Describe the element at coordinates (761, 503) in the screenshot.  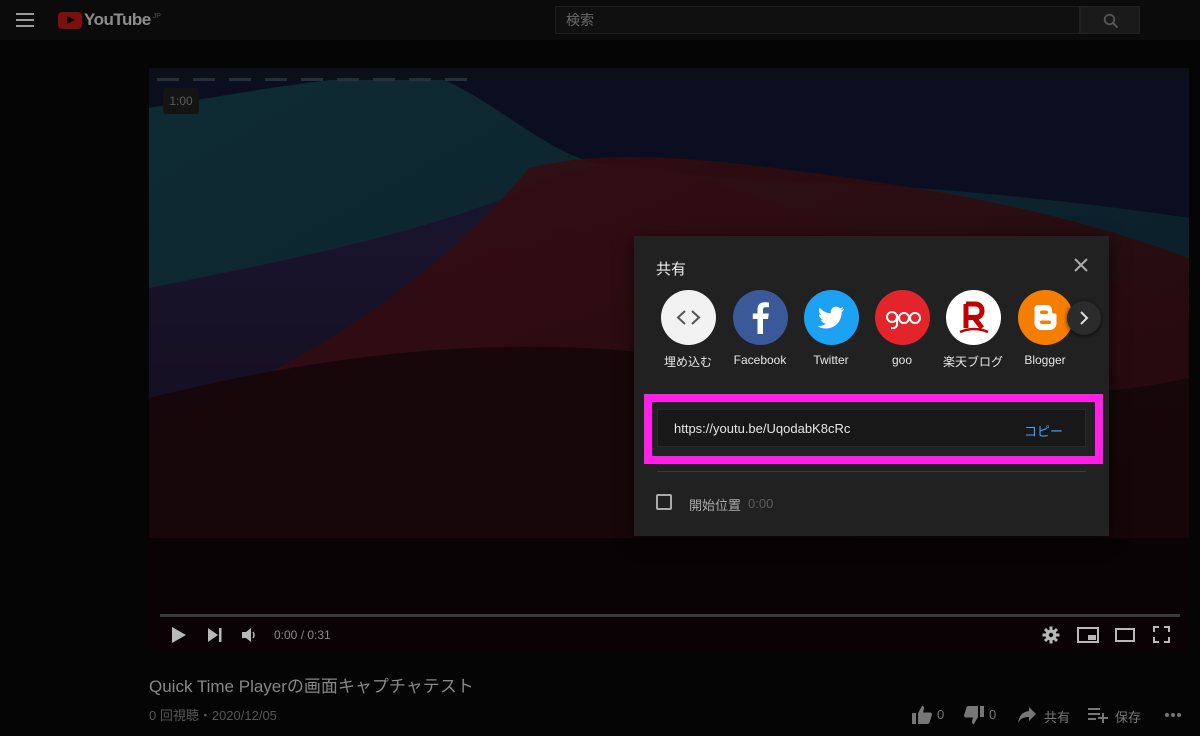
I see `start-at-time: 0:00` at that location.